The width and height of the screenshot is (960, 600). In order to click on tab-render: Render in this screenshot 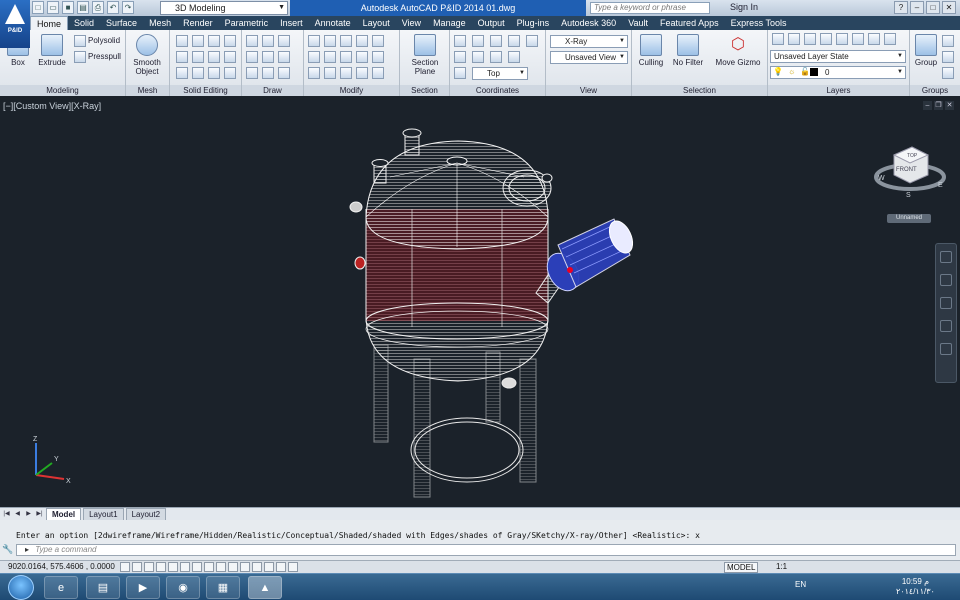, I will do `click(198, 23)`.